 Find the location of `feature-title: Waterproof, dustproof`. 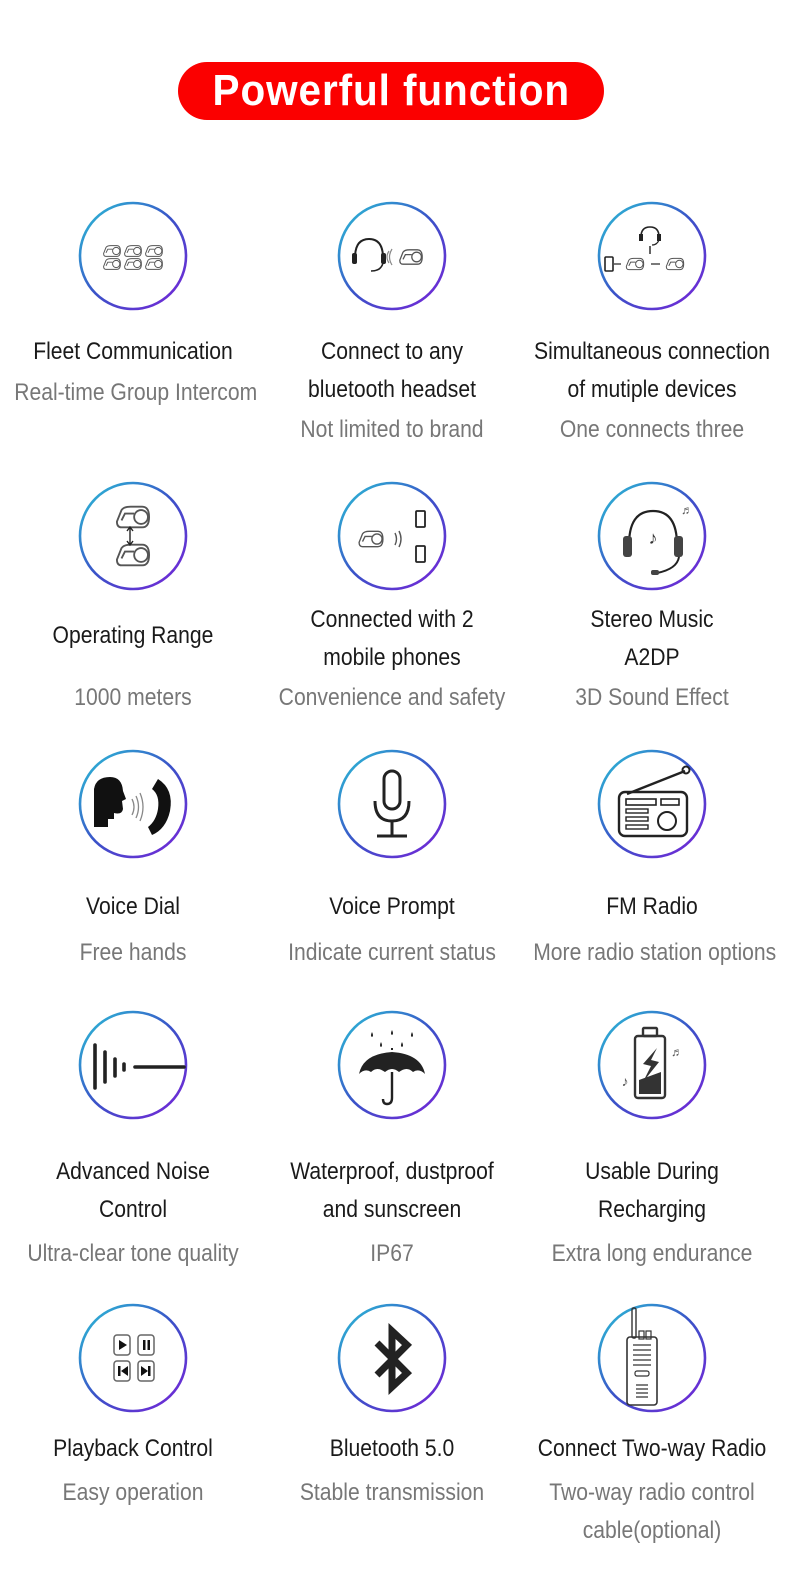

feature-title: Waterproof, dustproof is located at coordinates (392, 1171).